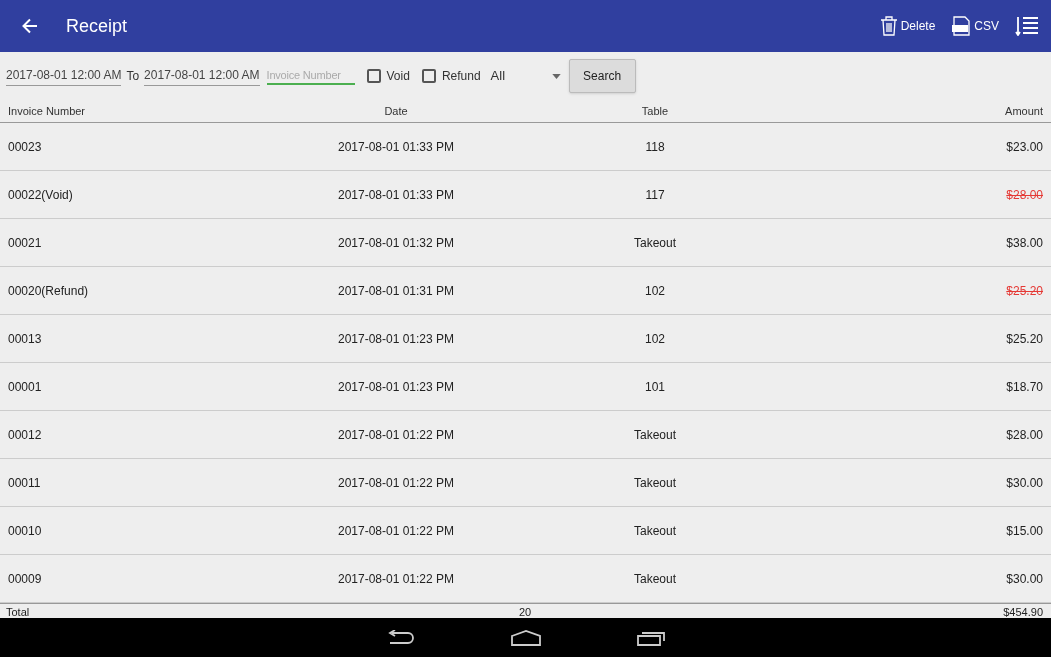 This screenshot has height=657, width=1051. Describe the element at coordinates (396, 291) in the screenshot. I see `table-cell-text: 2017-08-01 01:31 PM` at that location.